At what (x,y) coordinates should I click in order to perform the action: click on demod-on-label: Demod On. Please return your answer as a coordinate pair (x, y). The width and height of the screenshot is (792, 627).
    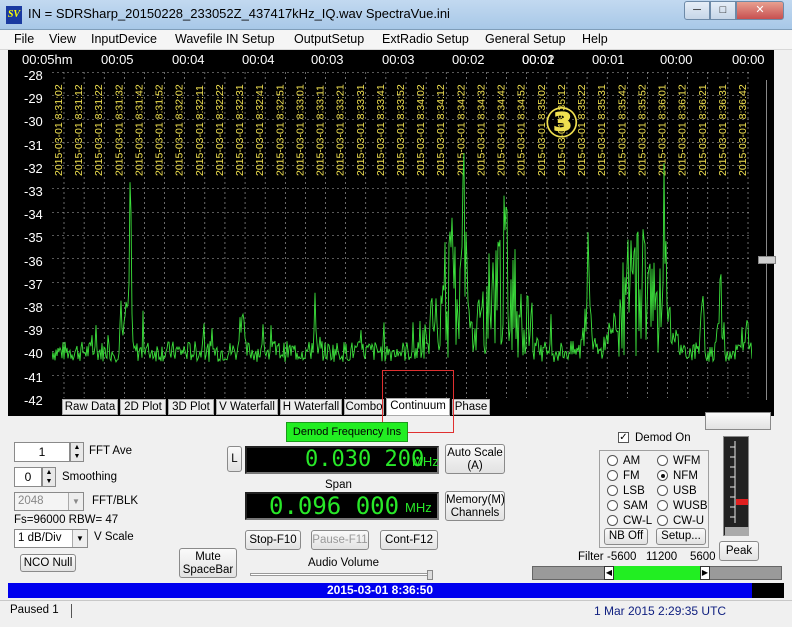
    Looking at the image, I should click on (663, 438).